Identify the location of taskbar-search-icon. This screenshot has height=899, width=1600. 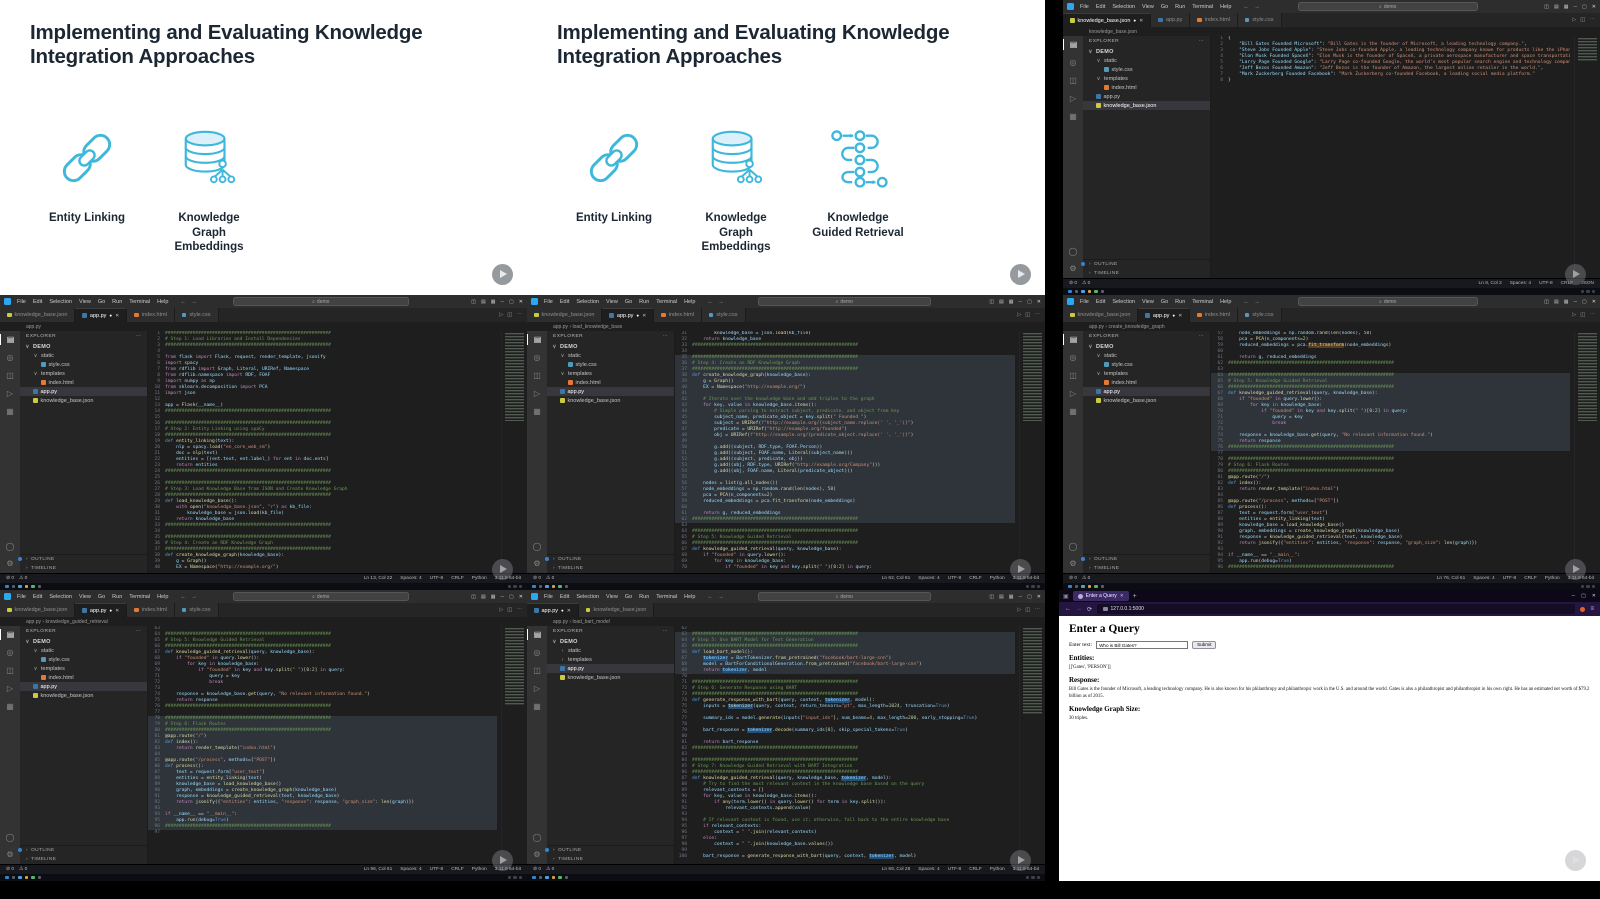
(13, 586).